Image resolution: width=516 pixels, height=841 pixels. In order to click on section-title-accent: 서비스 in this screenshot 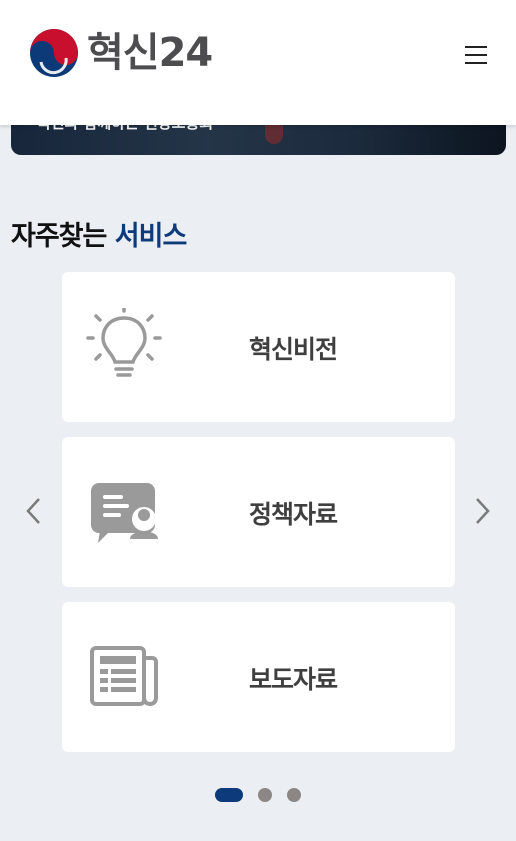, I will do `click(151, 236)`.